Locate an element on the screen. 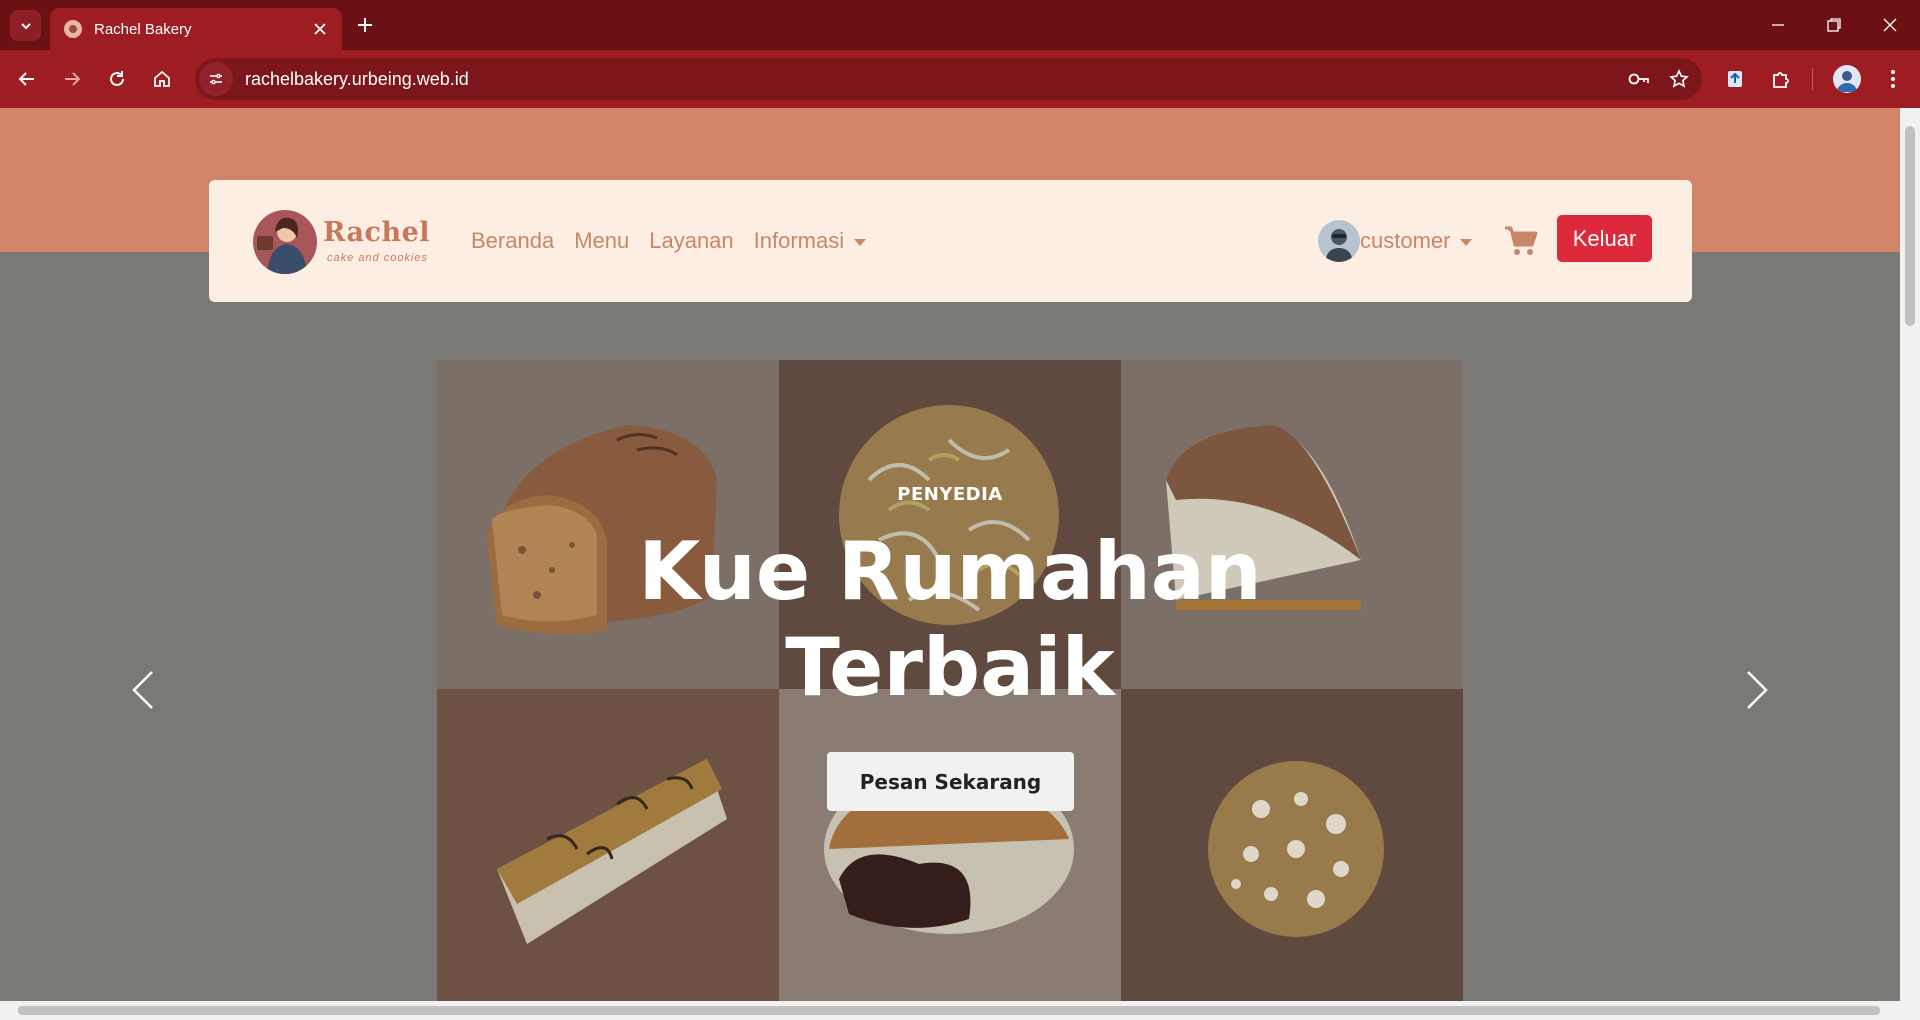 This screenshot has height=1020, width=1920. nav-links: Beranda Menu Layanan Informasi is located at coordinates (669, 241).